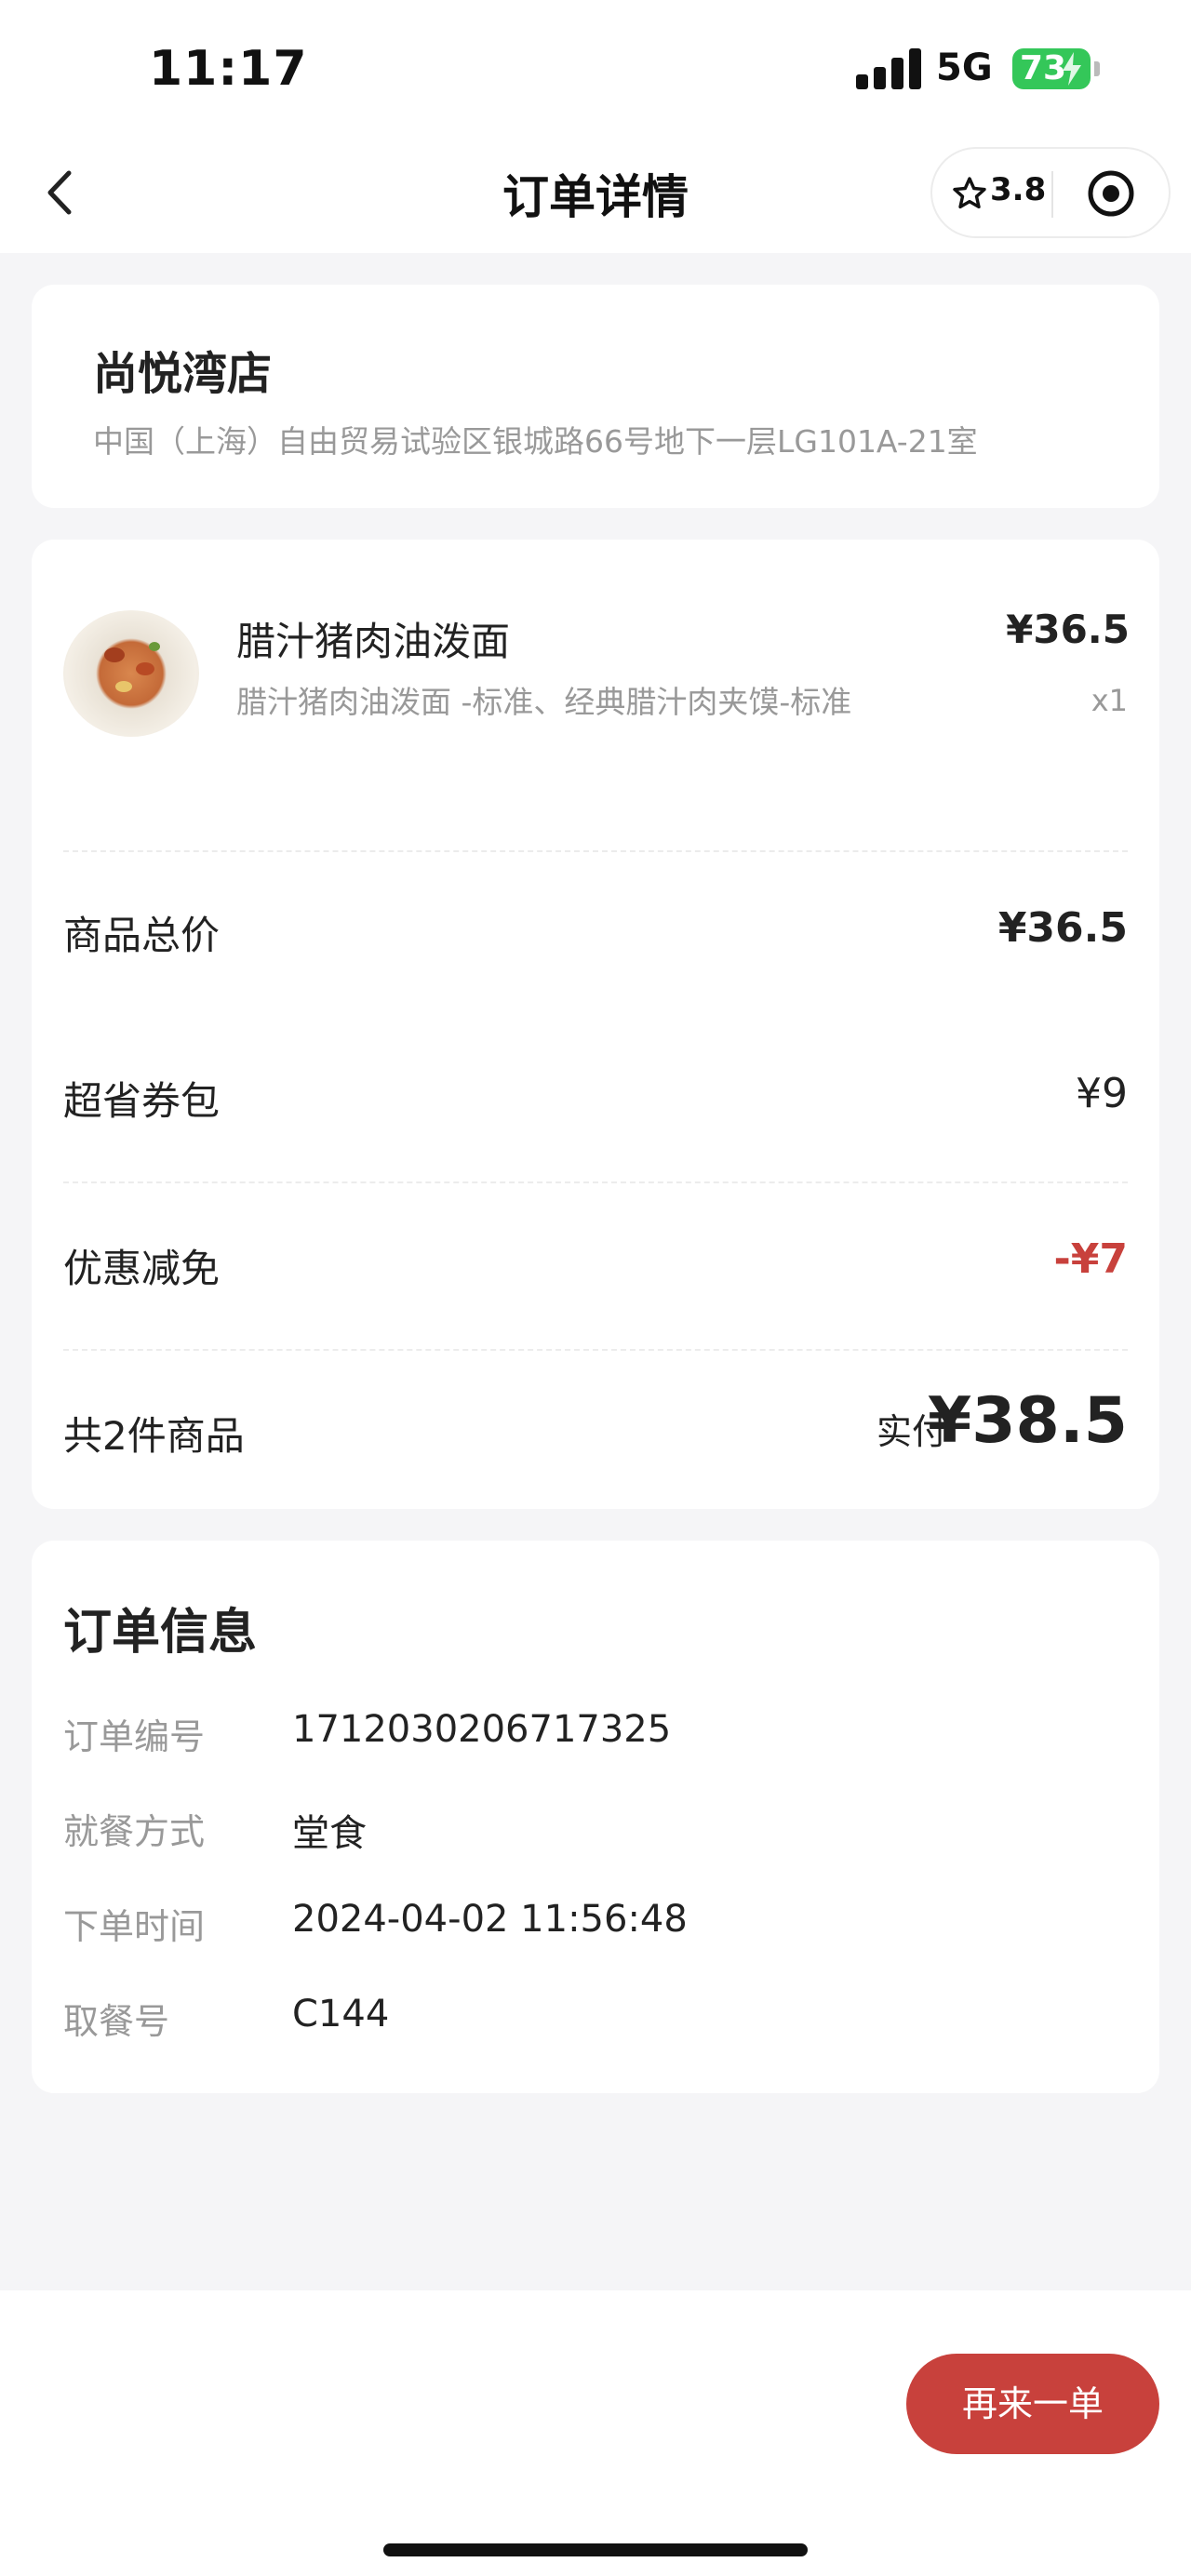 The height and width of the screenshot is (2576, 1191). I want to click on coupon-label: 超省券包, so click(142, 1101).